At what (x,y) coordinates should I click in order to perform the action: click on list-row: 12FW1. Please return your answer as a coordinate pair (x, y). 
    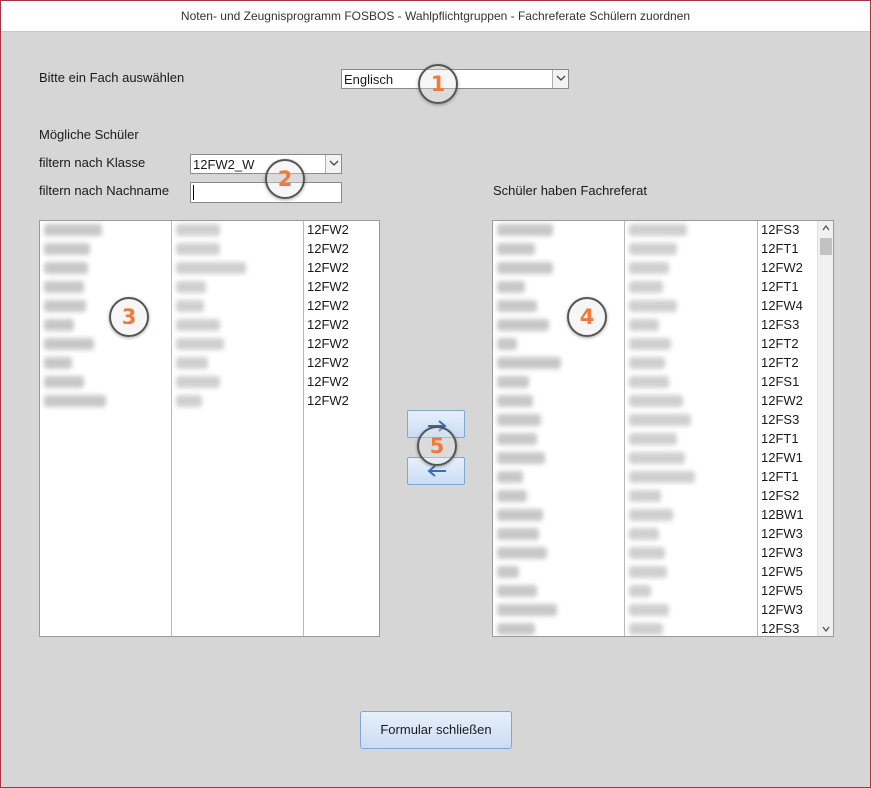
    Looking at the image, I should click on (663, 458).